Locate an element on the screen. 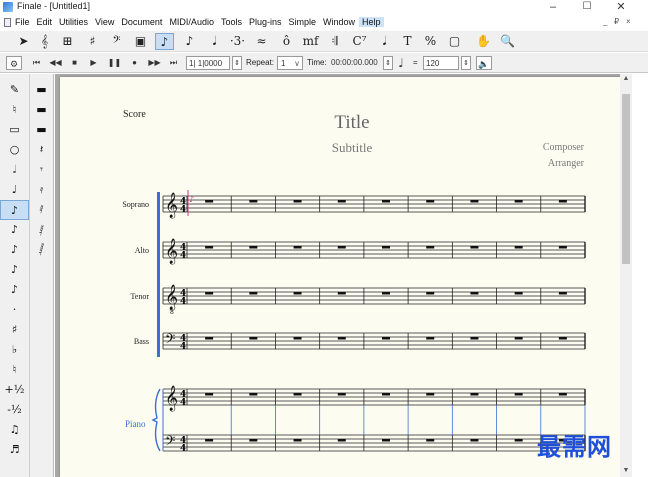 The image size is (648, 477). sixty-fourth-rest-icon: 𝅁 is located at coordinates (41, 230).